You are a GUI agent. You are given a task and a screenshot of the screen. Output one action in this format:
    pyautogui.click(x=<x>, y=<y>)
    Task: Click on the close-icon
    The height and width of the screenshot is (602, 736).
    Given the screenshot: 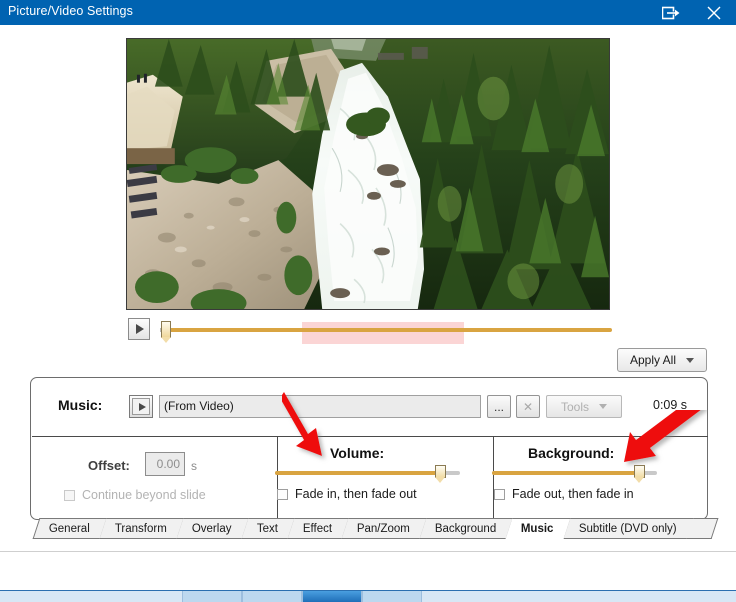 What is the action you would take?
    pyautogui.click(x=714, y=12)
    